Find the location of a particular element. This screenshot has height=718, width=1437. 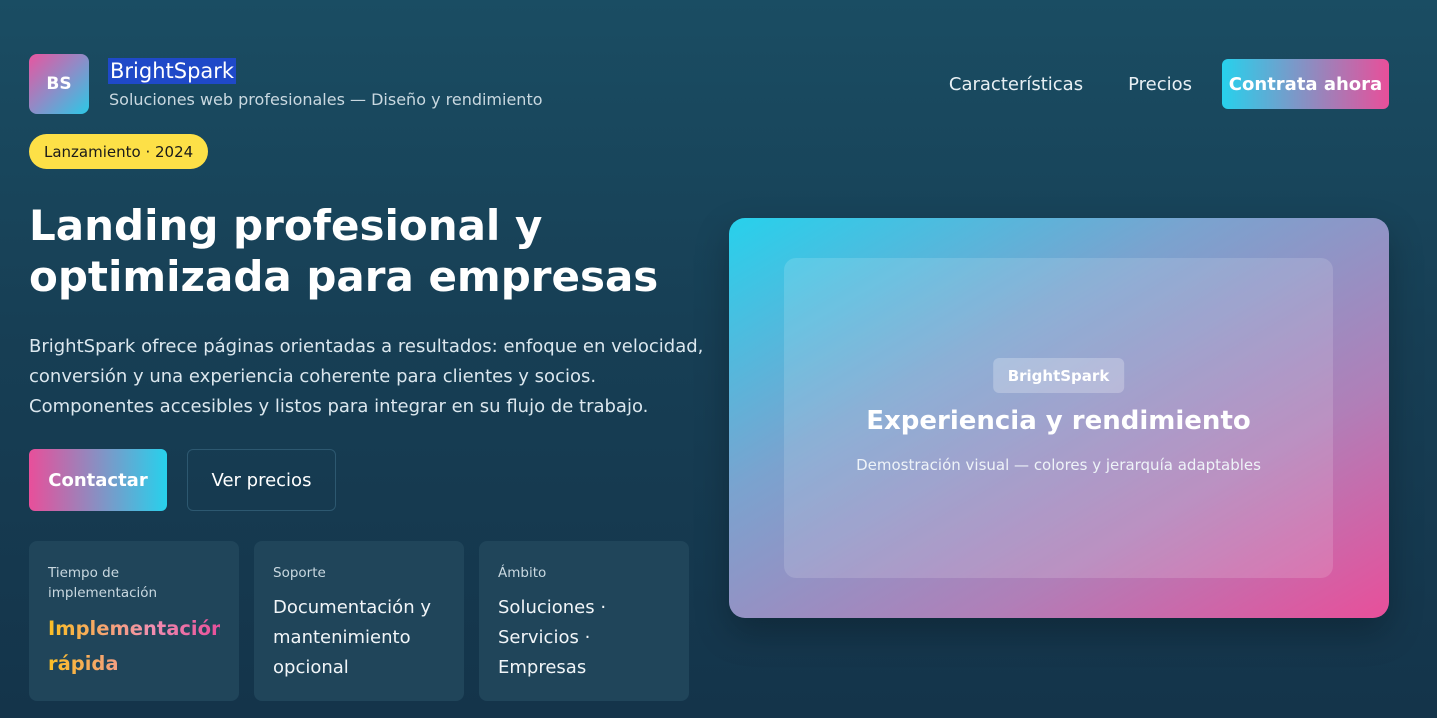

card-value-line: Implementación is located at coordinates (136, 628).